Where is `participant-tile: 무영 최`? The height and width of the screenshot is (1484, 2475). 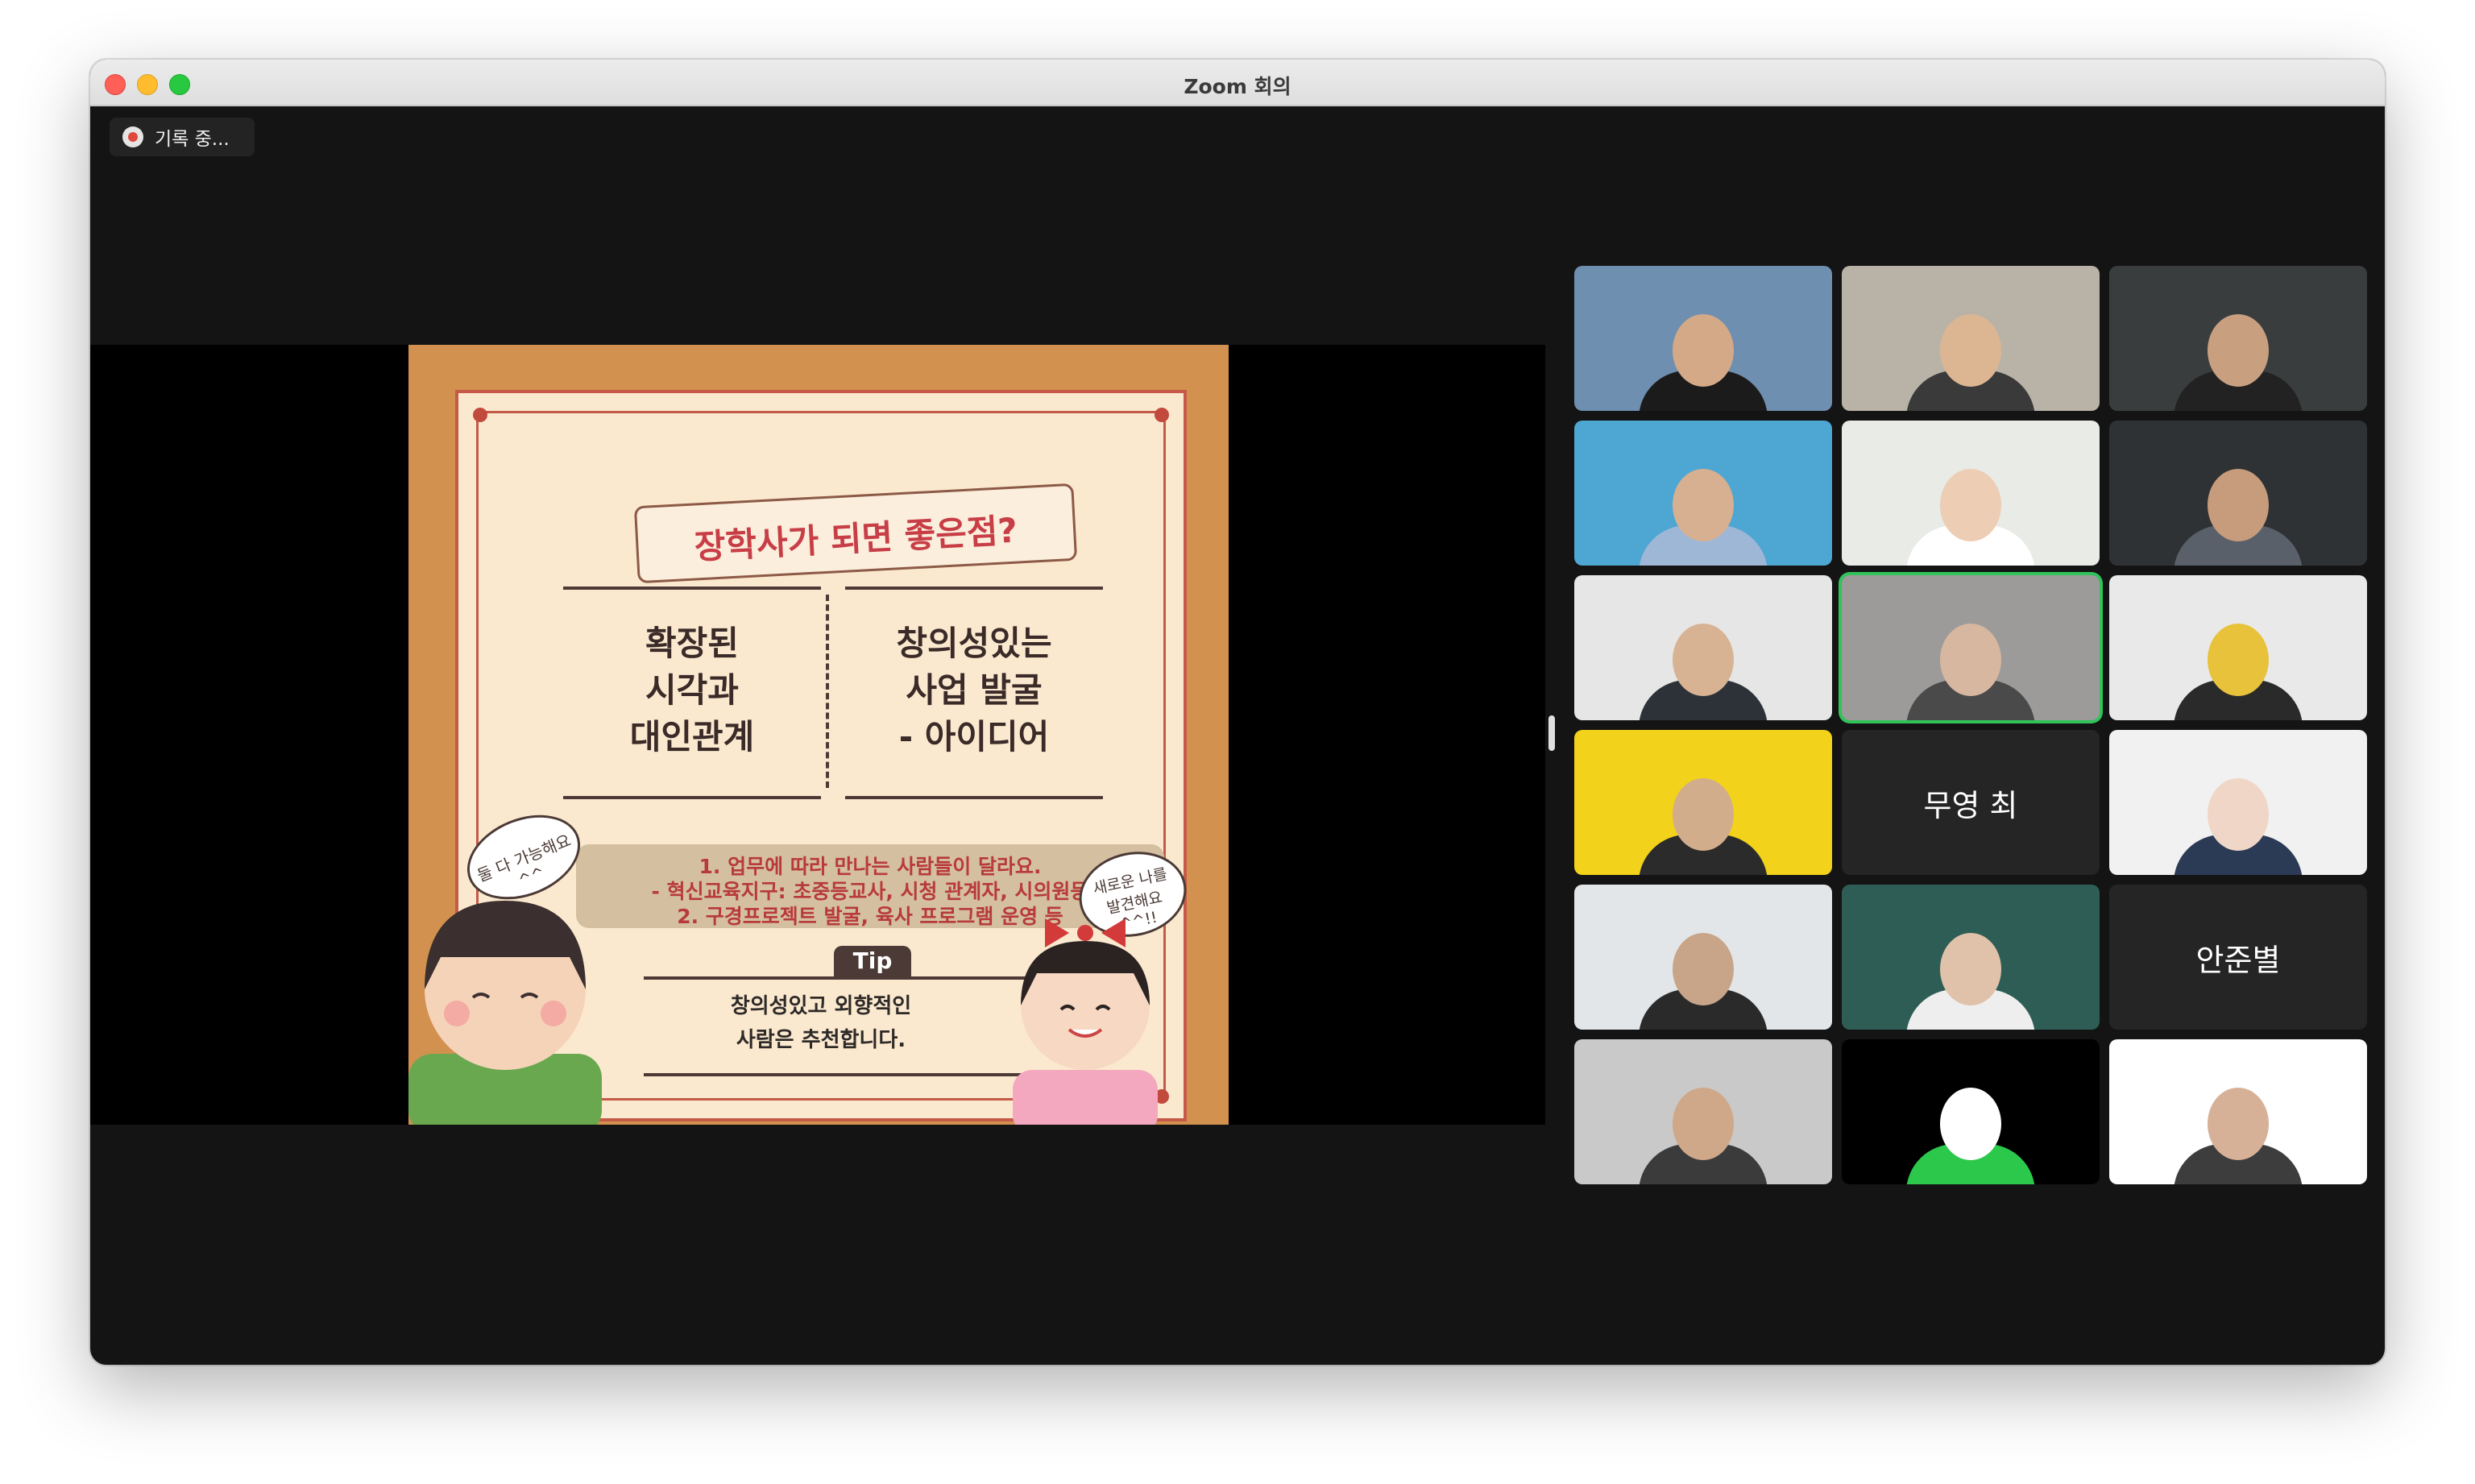 participant-tile: 무영 최 is located at coordinates (1971, 802).